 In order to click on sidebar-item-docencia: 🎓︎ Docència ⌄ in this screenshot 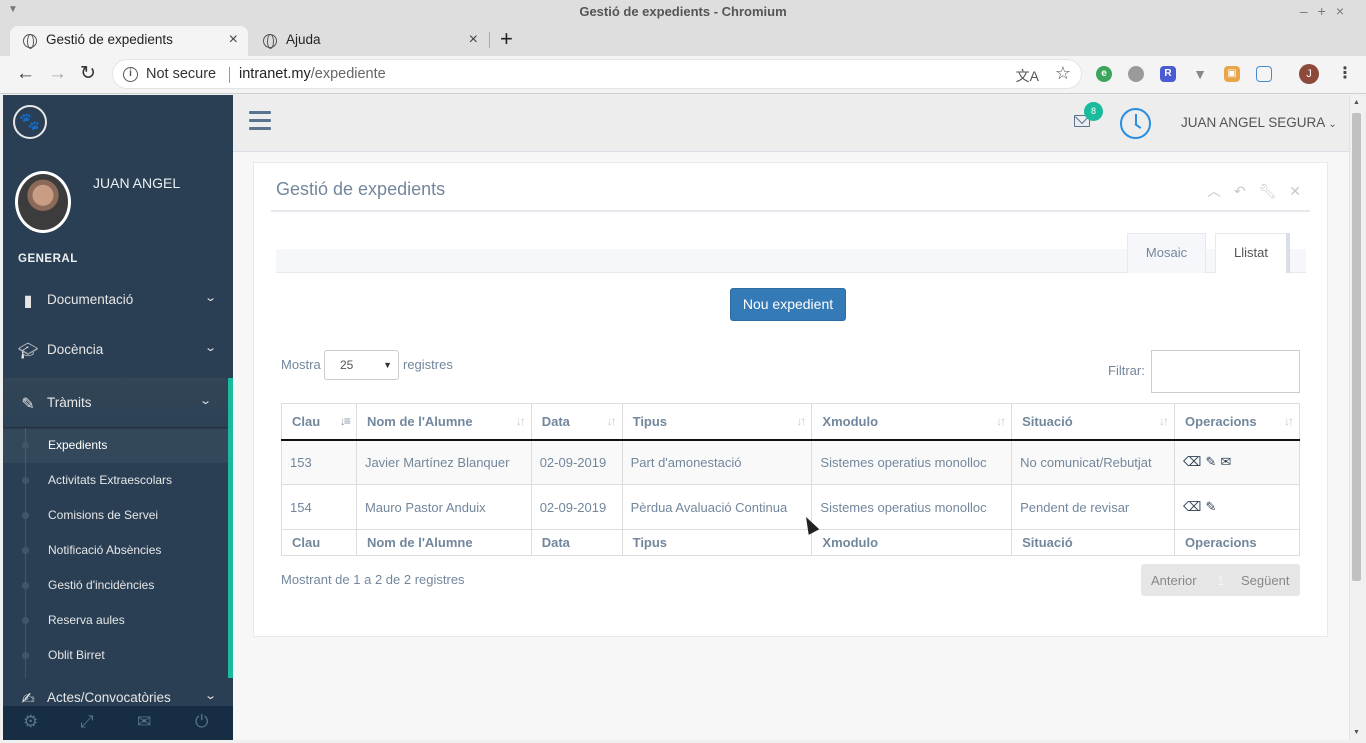, I will do `click(118, 350)`.